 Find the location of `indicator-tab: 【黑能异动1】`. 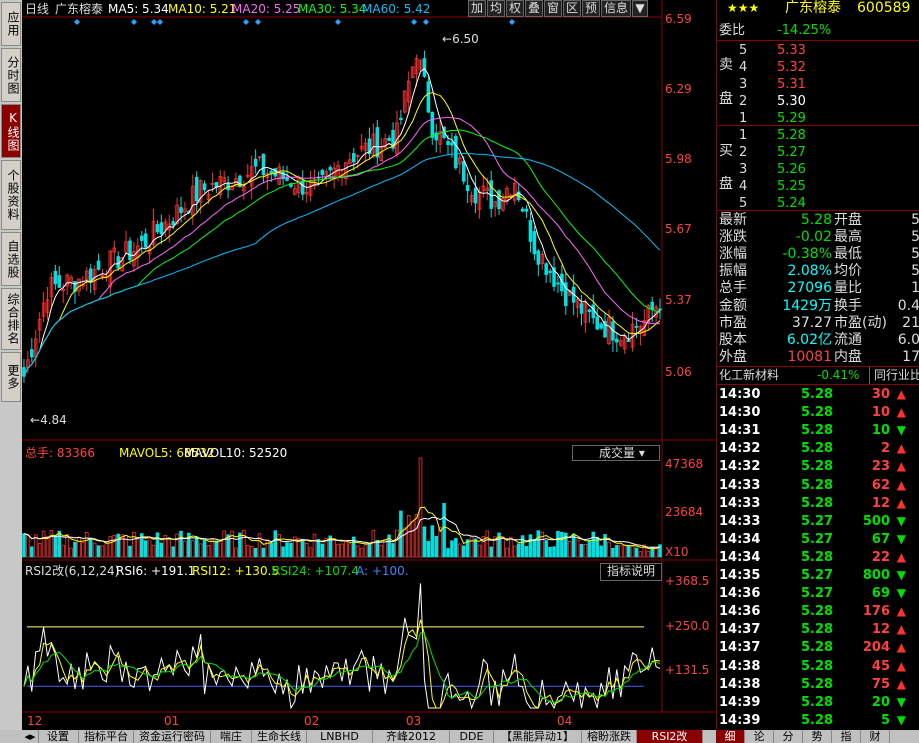

indicator-tab: 【黑能异动1】 is located at coordinates (538, 736).